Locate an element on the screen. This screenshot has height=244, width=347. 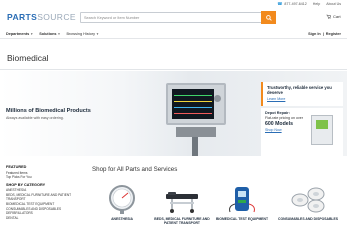
shop-section-title: Shop for All Parts and Services is located at coordinates (135, 169).